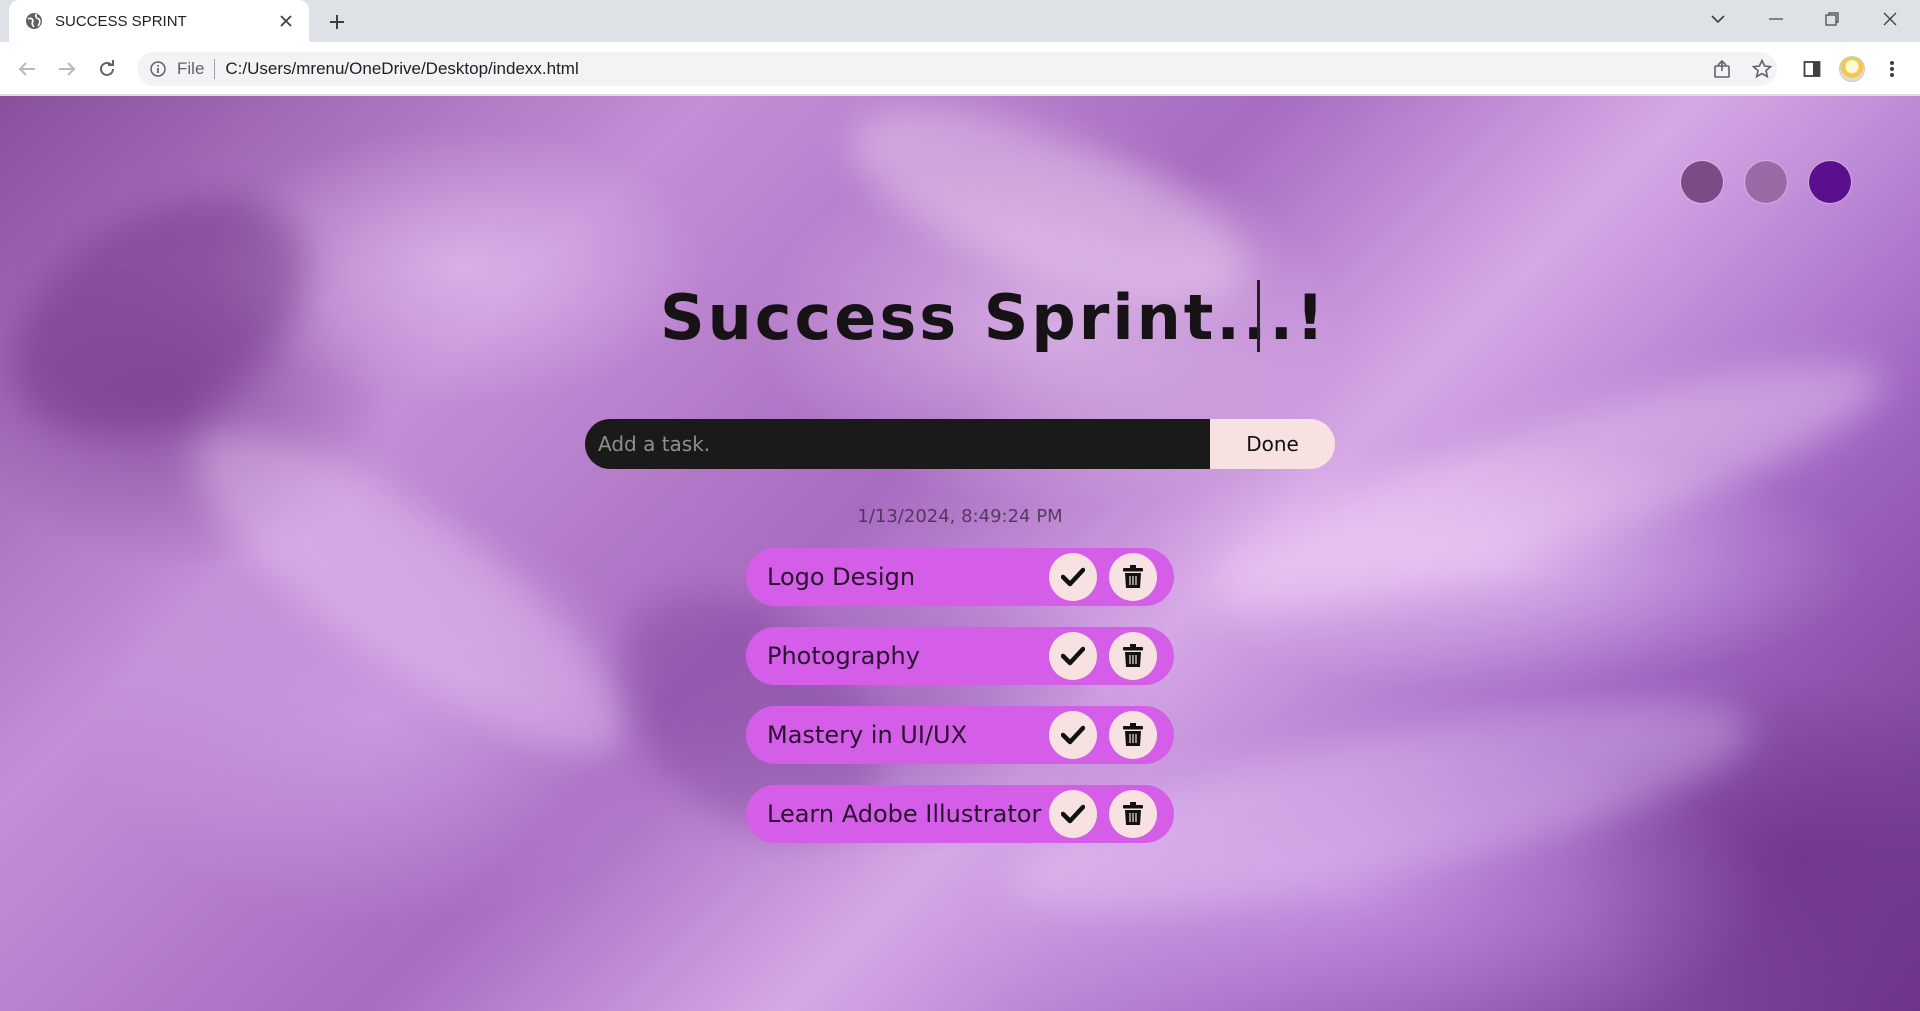  Describe the element at coordinates (215, 69) in the screenshot. I see `address-separator` at that location.